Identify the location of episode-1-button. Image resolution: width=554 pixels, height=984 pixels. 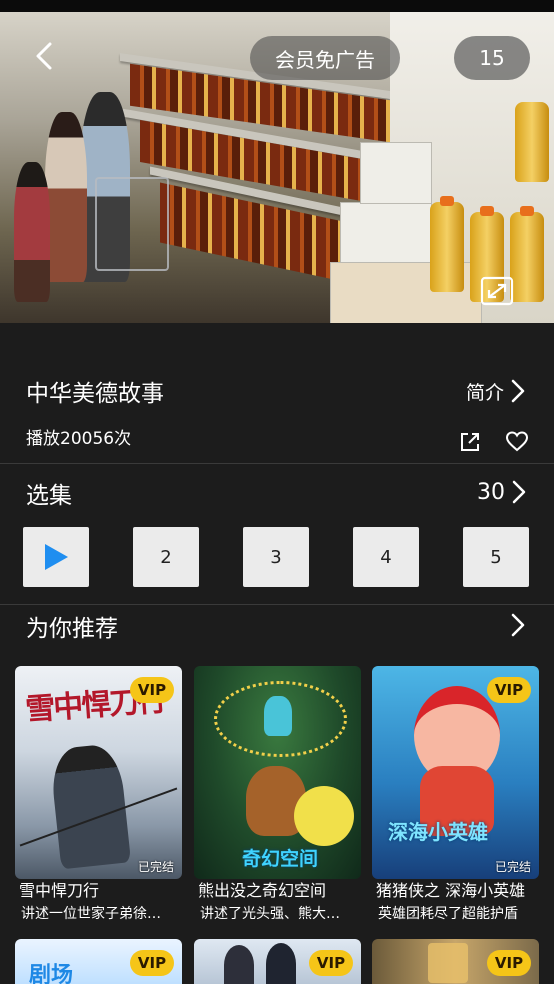
(56, 557).